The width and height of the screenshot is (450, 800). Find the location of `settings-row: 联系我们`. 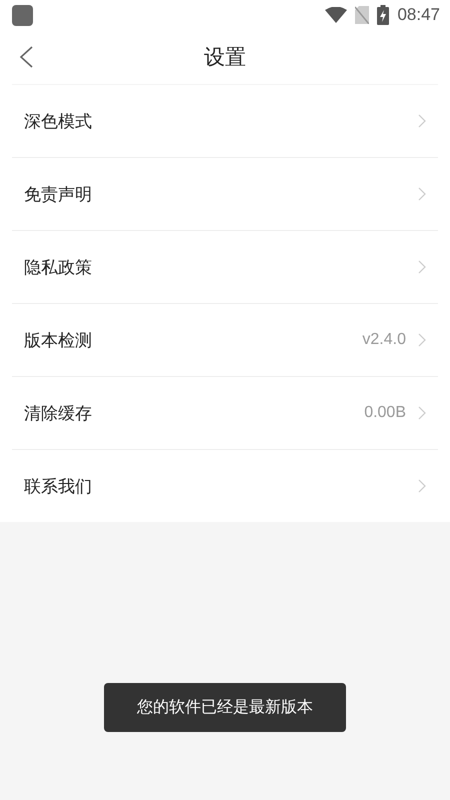

settings-row: 联系我们 is located at coordinates (225, 485).